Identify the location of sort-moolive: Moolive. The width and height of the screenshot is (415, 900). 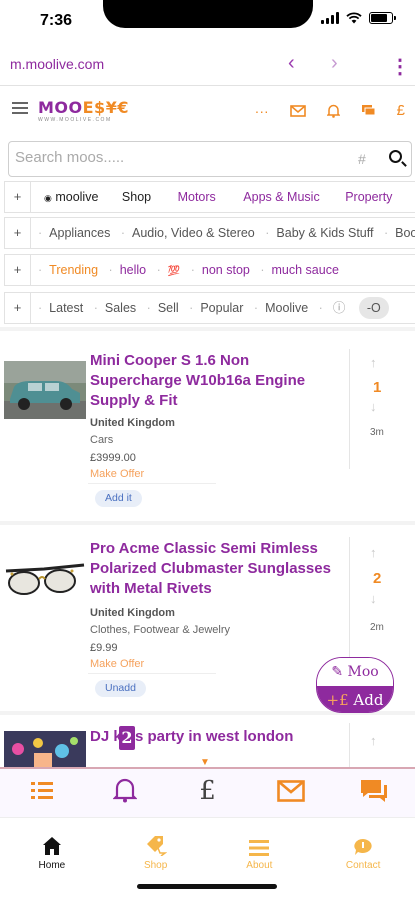
(286, 308).